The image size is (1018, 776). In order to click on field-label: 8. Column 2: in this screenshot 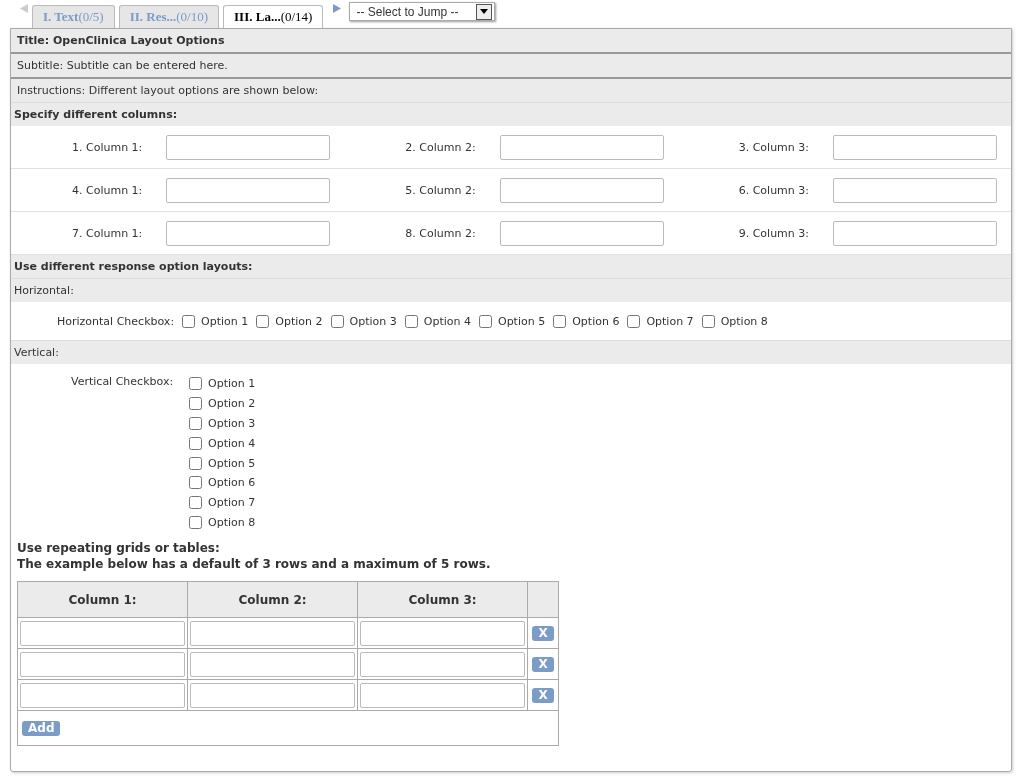, I will do `click(440, 233)`.